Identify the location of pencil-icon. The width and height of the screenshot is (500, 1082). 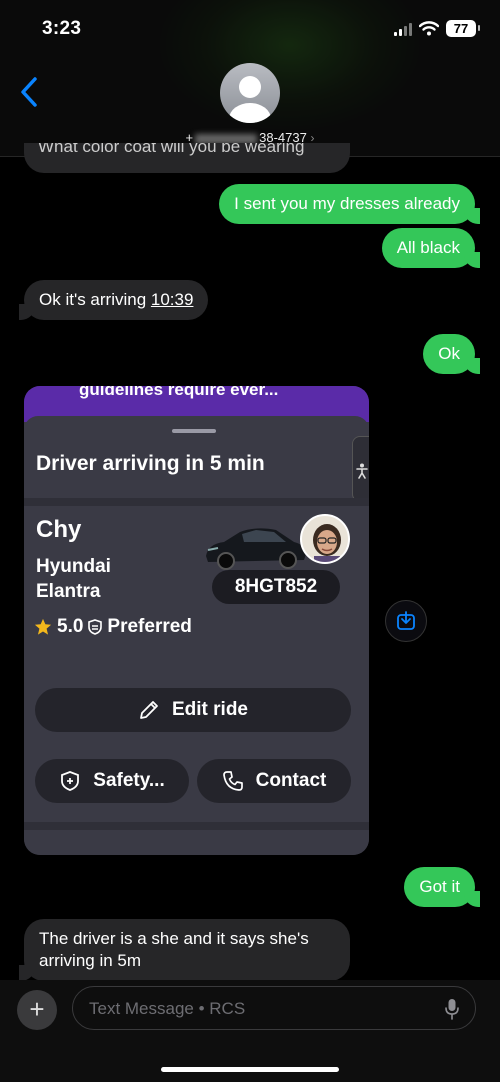
(149, 710).